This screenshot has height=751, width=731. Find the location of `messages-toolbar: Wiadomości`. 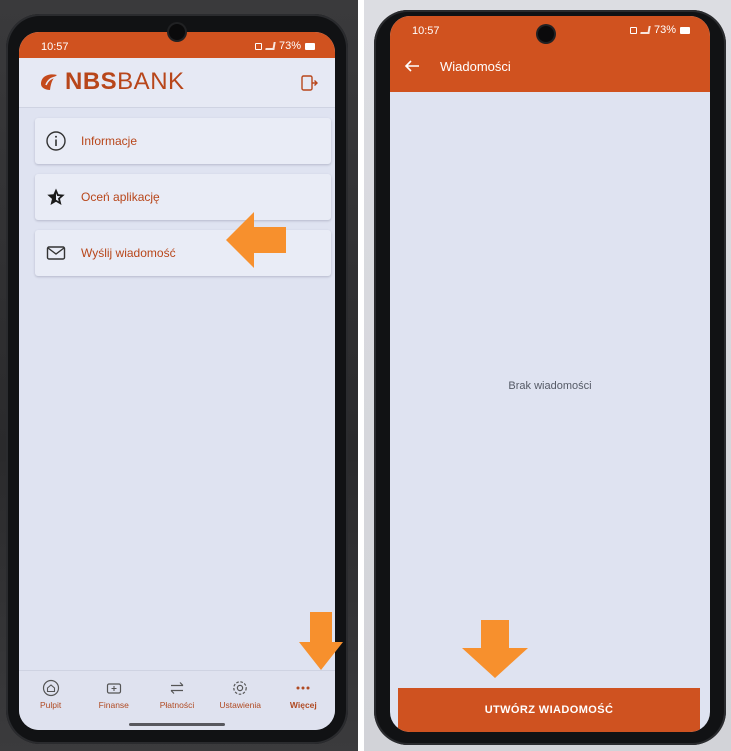

messages-toolbar: Wiadomości is located at coordinates (550, 67).